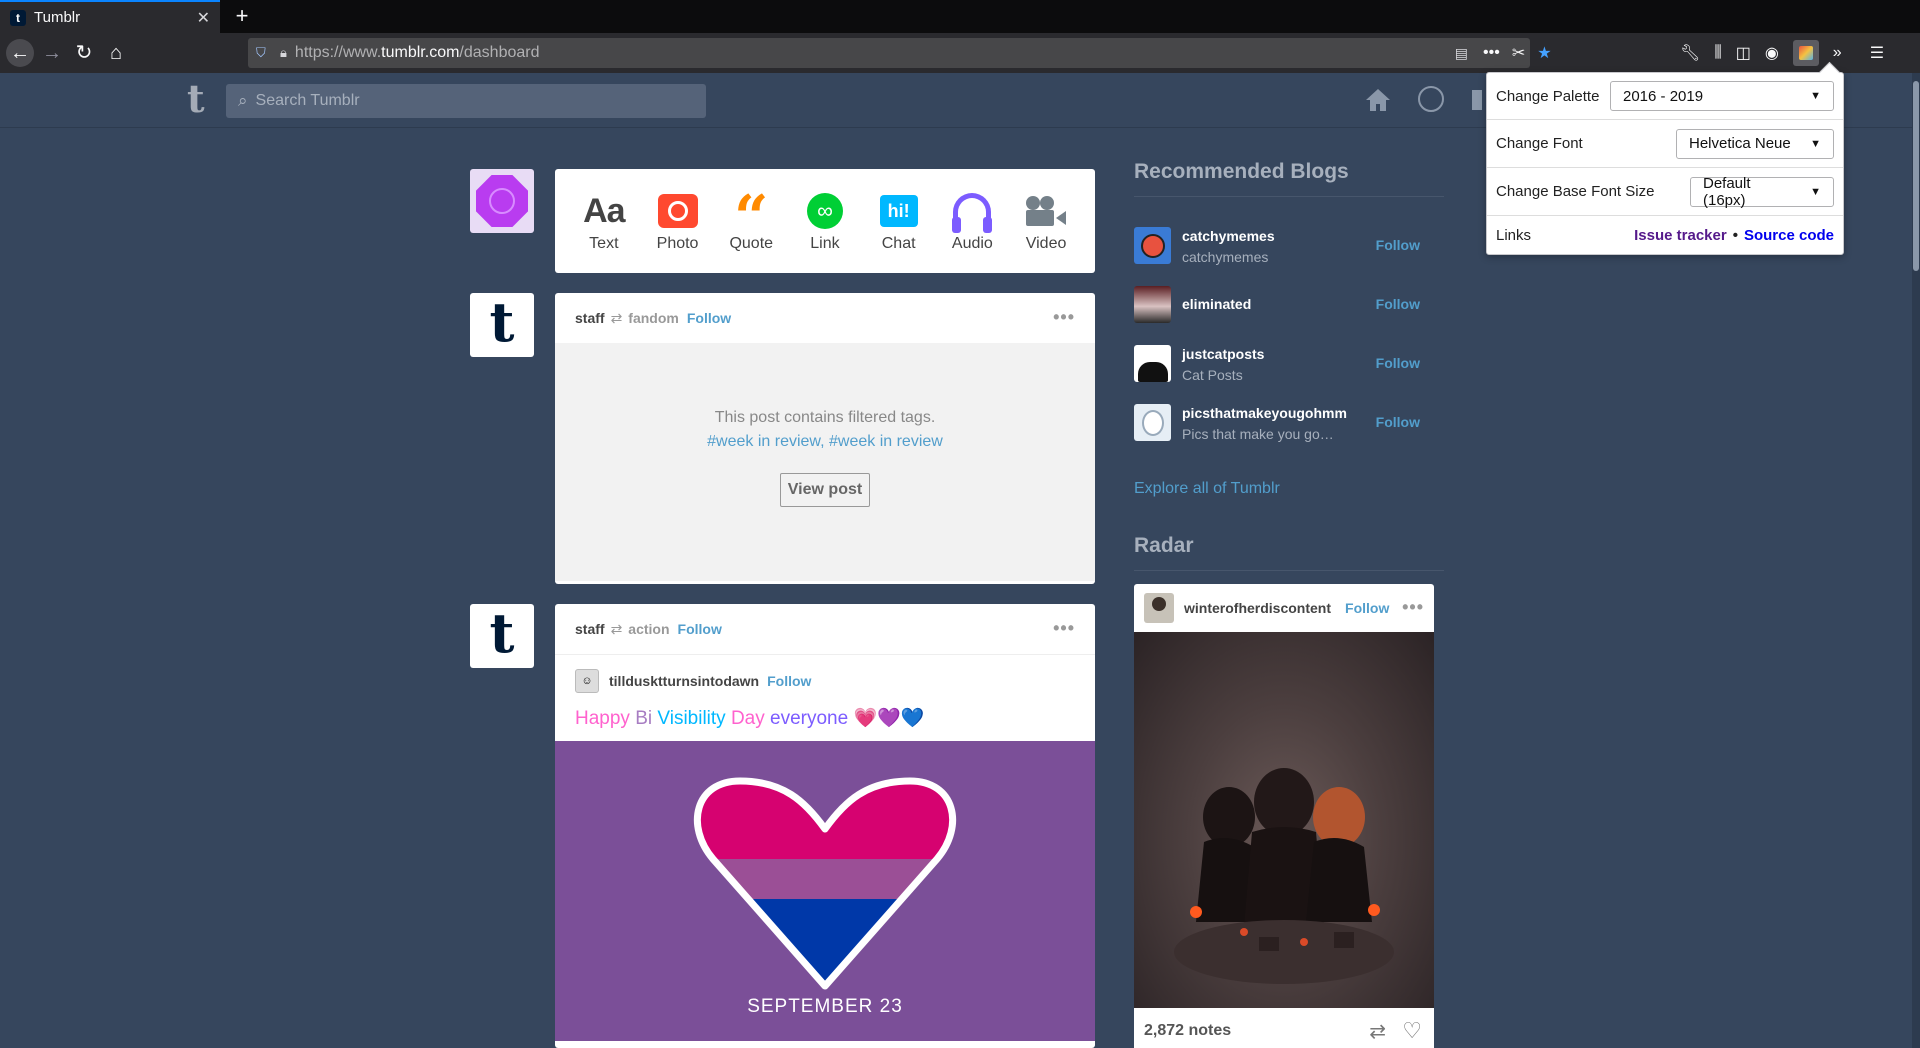 The image size is (1920, 1048). Describe the element at coordinates (1289, 310) in the screenshot. I see `recommended-blog: eliminated Follow` at that location.